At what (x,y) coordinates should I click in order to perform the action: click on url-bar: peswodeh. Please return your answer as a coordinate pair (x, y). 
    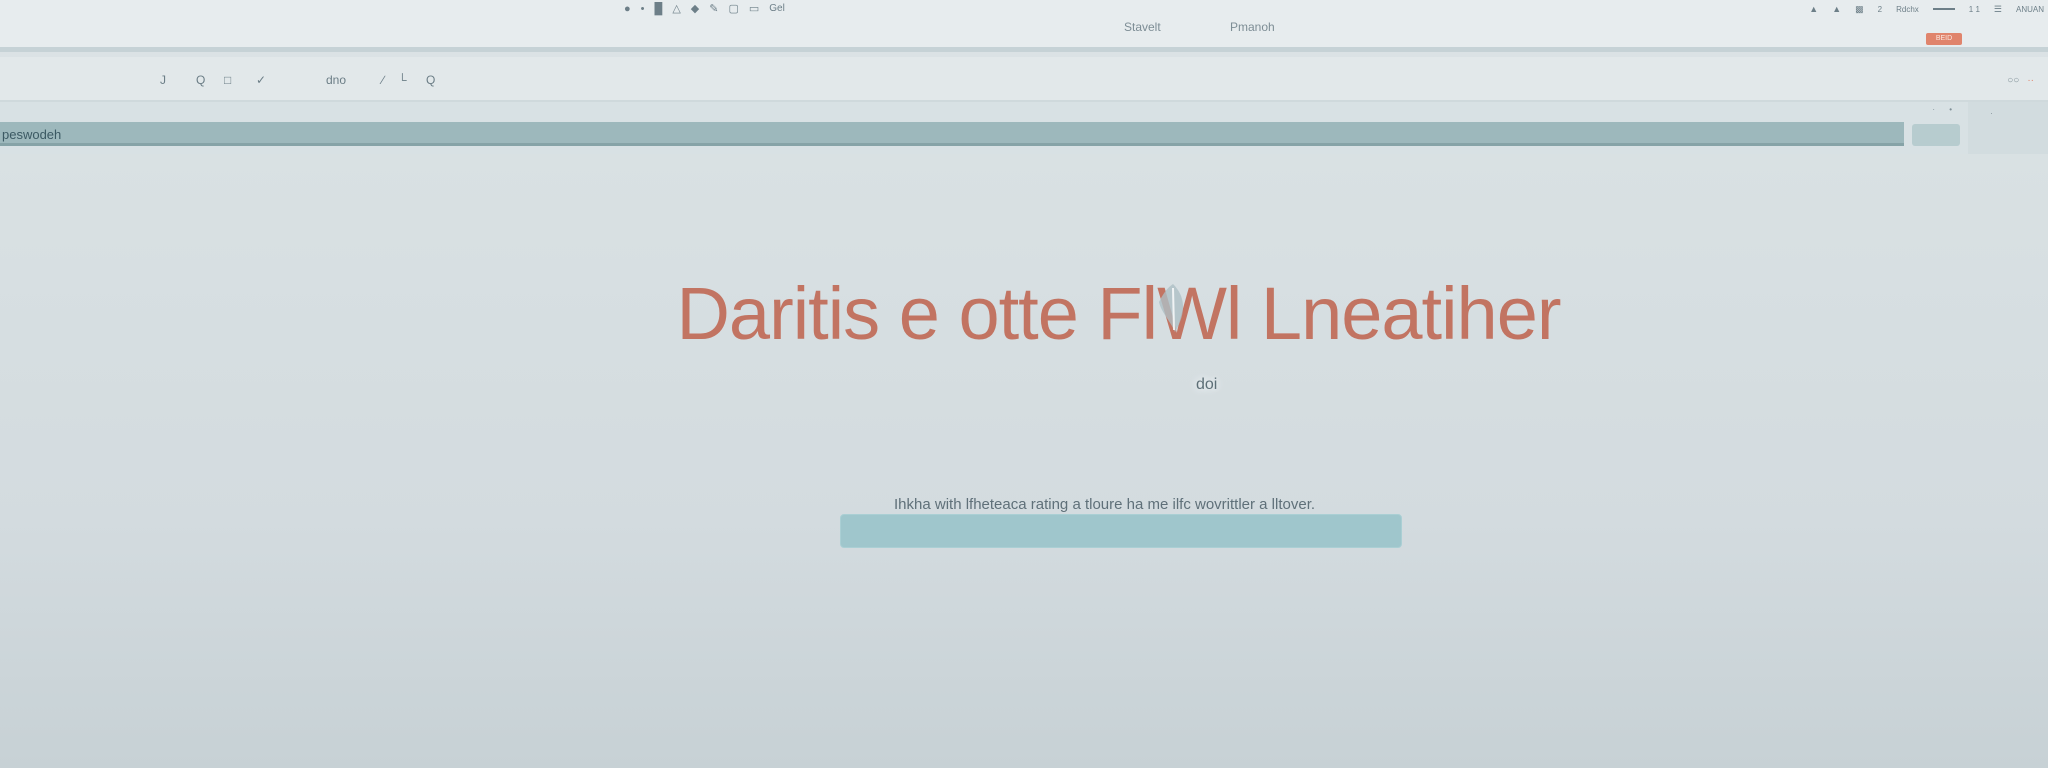
    Looking at the image, I should click on (952, 134).